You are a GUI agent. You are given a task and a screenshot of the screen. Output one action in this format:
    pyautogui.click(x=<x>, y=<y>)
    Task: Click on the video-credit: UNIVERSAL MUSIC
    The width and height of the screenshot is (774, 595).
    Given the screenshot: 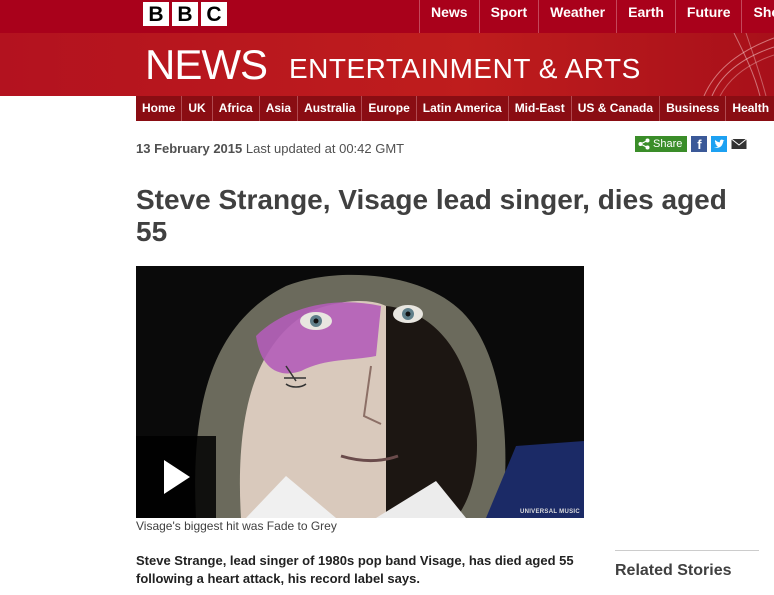 What is the action you would take?
    pyautogui.click(x=549, y=512)
    